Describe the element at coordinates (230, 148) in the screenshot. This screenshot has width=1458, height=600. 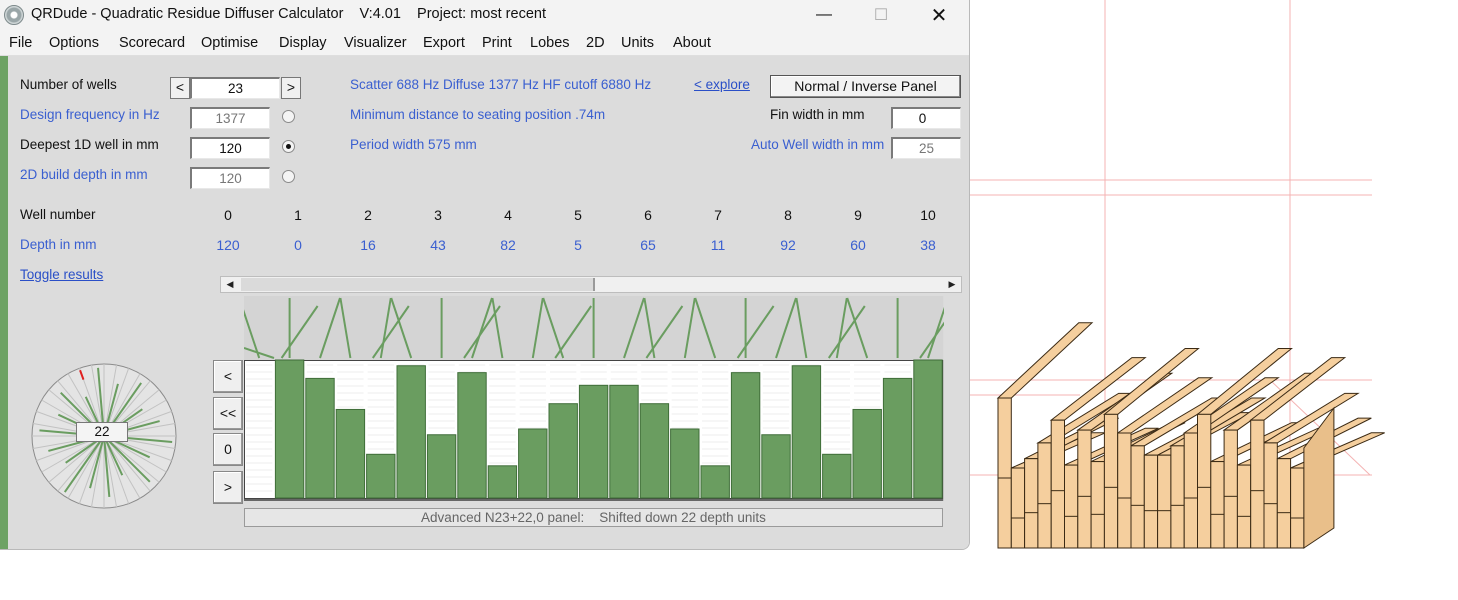
I see `deepest-well-input: 120` at that location.